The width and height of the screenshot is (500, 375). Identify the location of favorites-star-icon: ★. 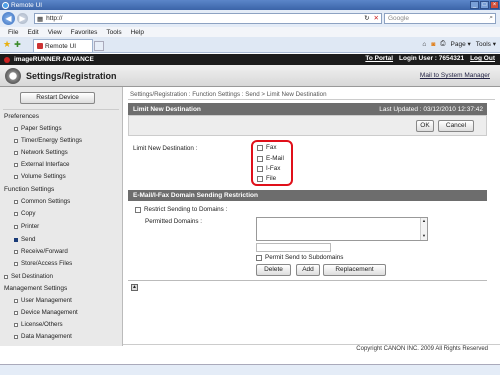
(7, 44).